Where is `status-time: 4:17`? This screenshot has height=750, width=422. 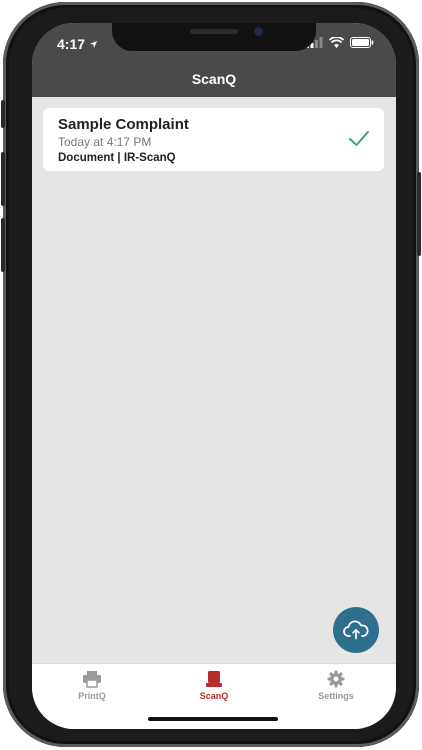 status-time: 4:17 is located at coordinates (77, 44).